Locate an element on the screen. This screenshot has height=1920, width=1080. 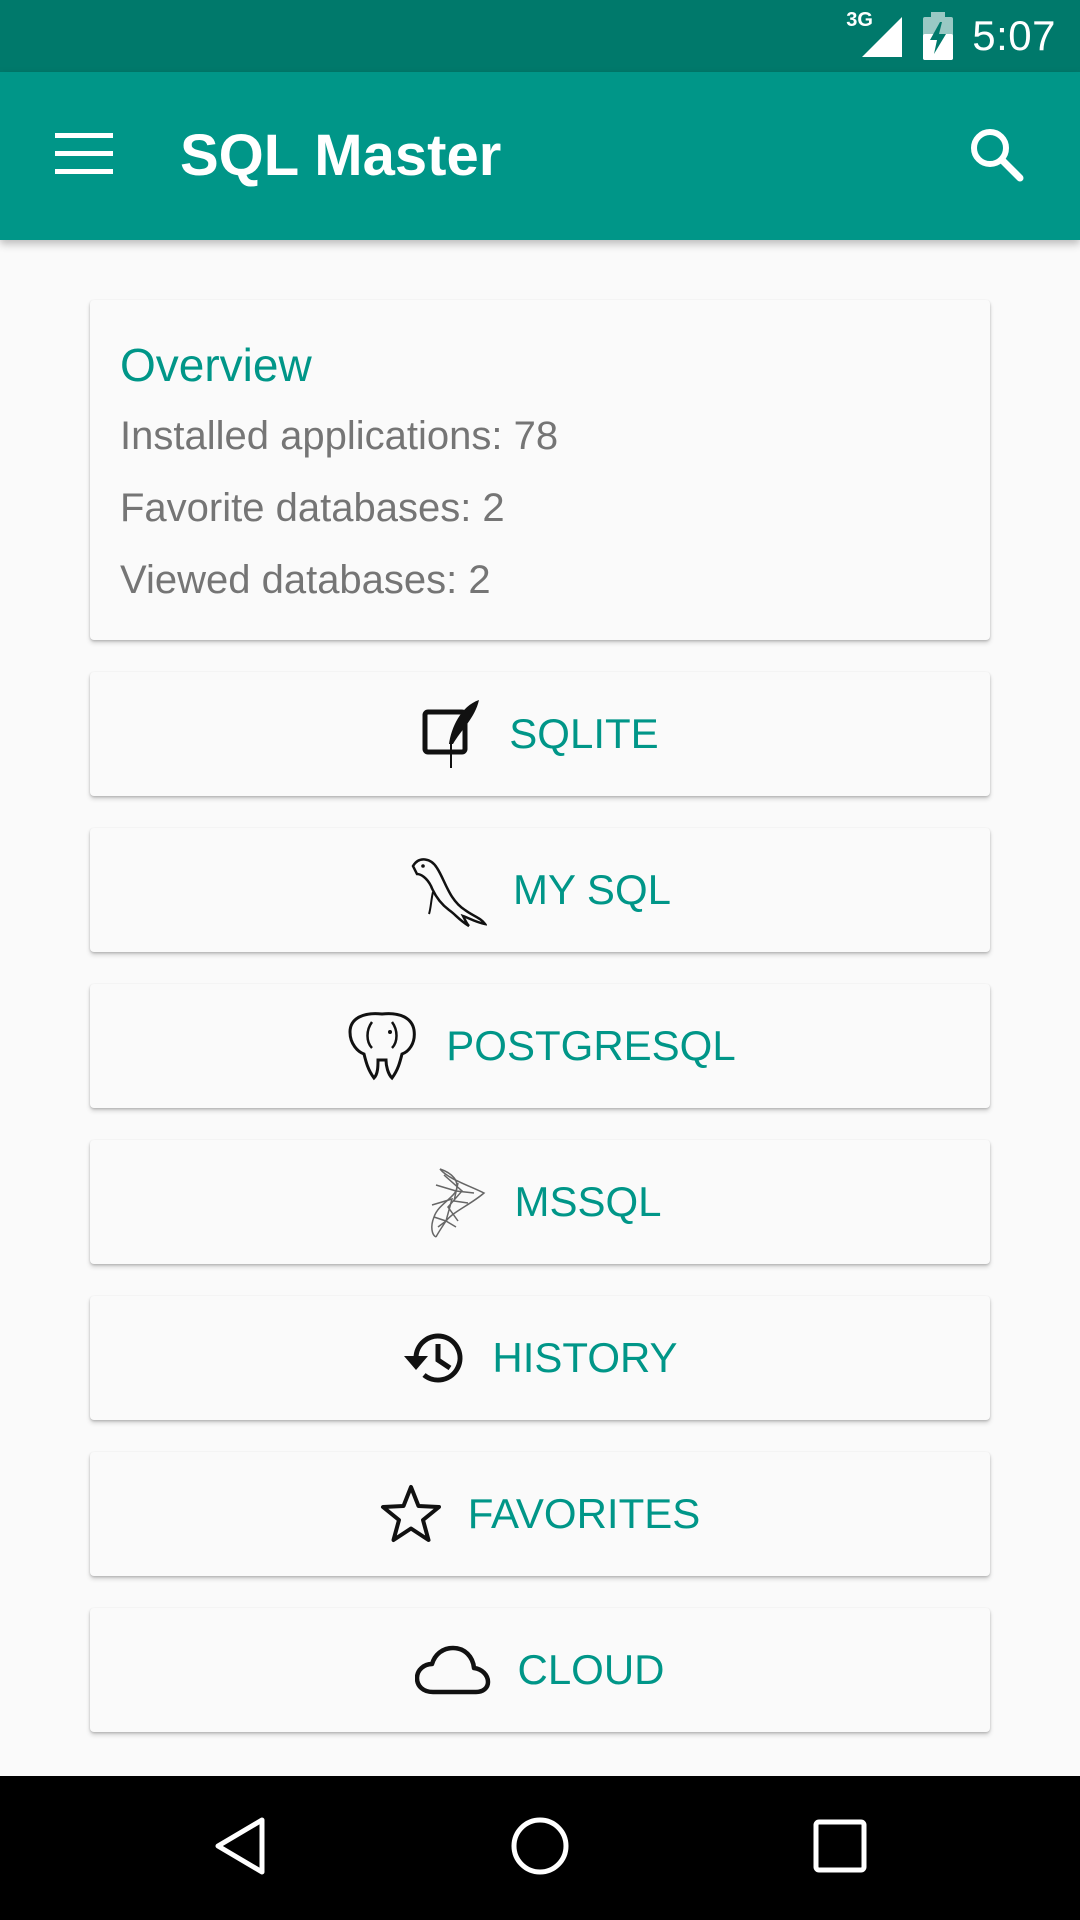
home-button is located at coordinates (540, 1848).